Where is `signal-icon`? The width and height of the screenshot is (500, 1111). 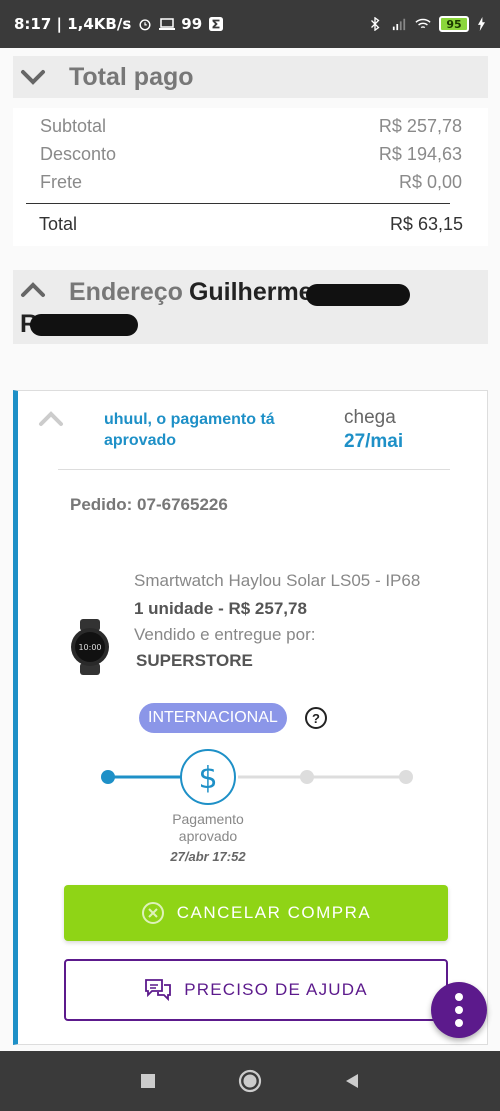 signal-icon is located at coordinates (399, 24).